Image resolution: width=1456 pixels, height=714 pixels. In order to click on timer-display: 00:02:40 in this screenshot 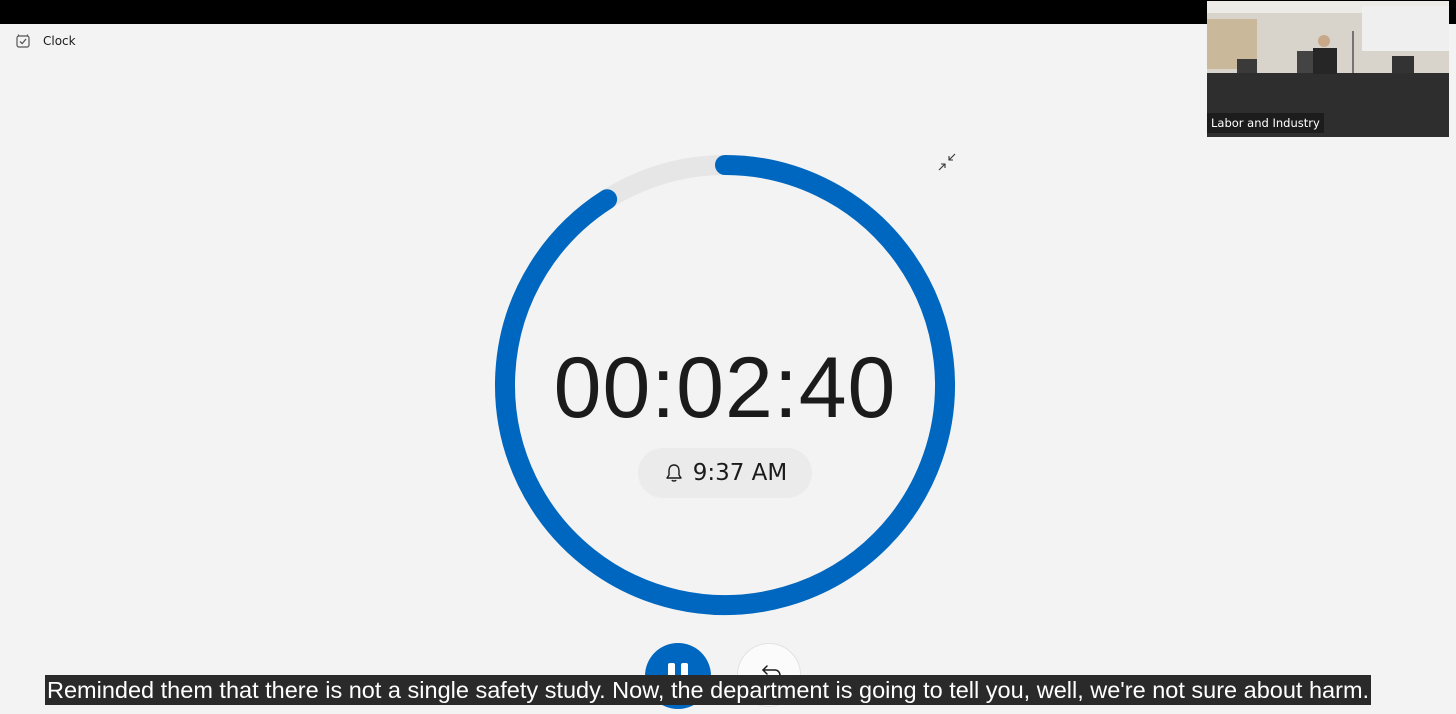, I will do `click(725, 388)`.